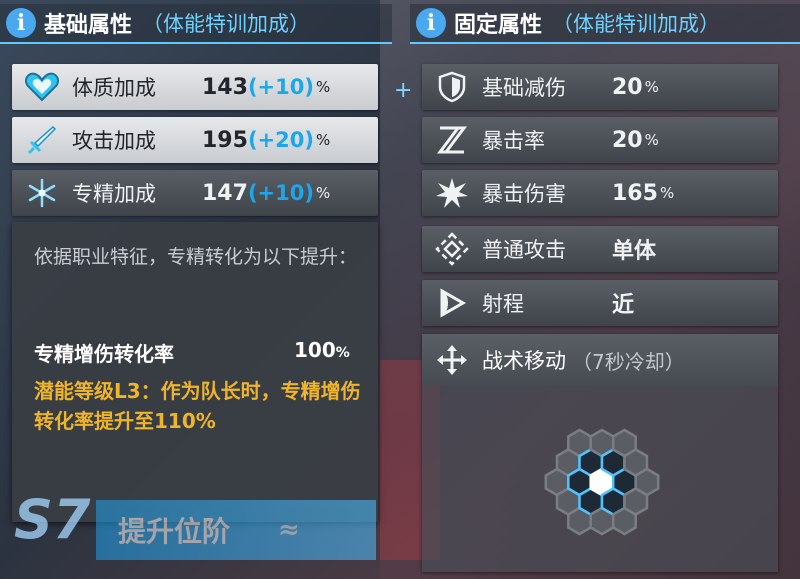 This screenshot has width=800, height=579. Describe the element at coordinates (452, 193) in the screenshot. I see `burst-icon` at that location.